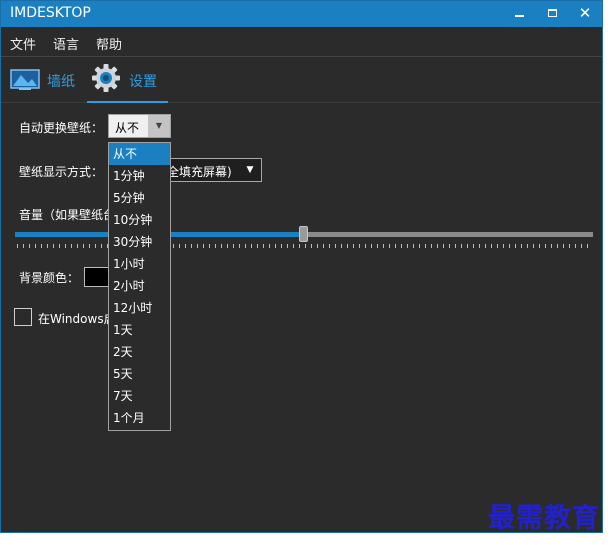 The height and width of the screenshot is (545, 613). Describe the element at coordinates (25, 79) in the screenshot. I see `wallpaper-icon` at that location.